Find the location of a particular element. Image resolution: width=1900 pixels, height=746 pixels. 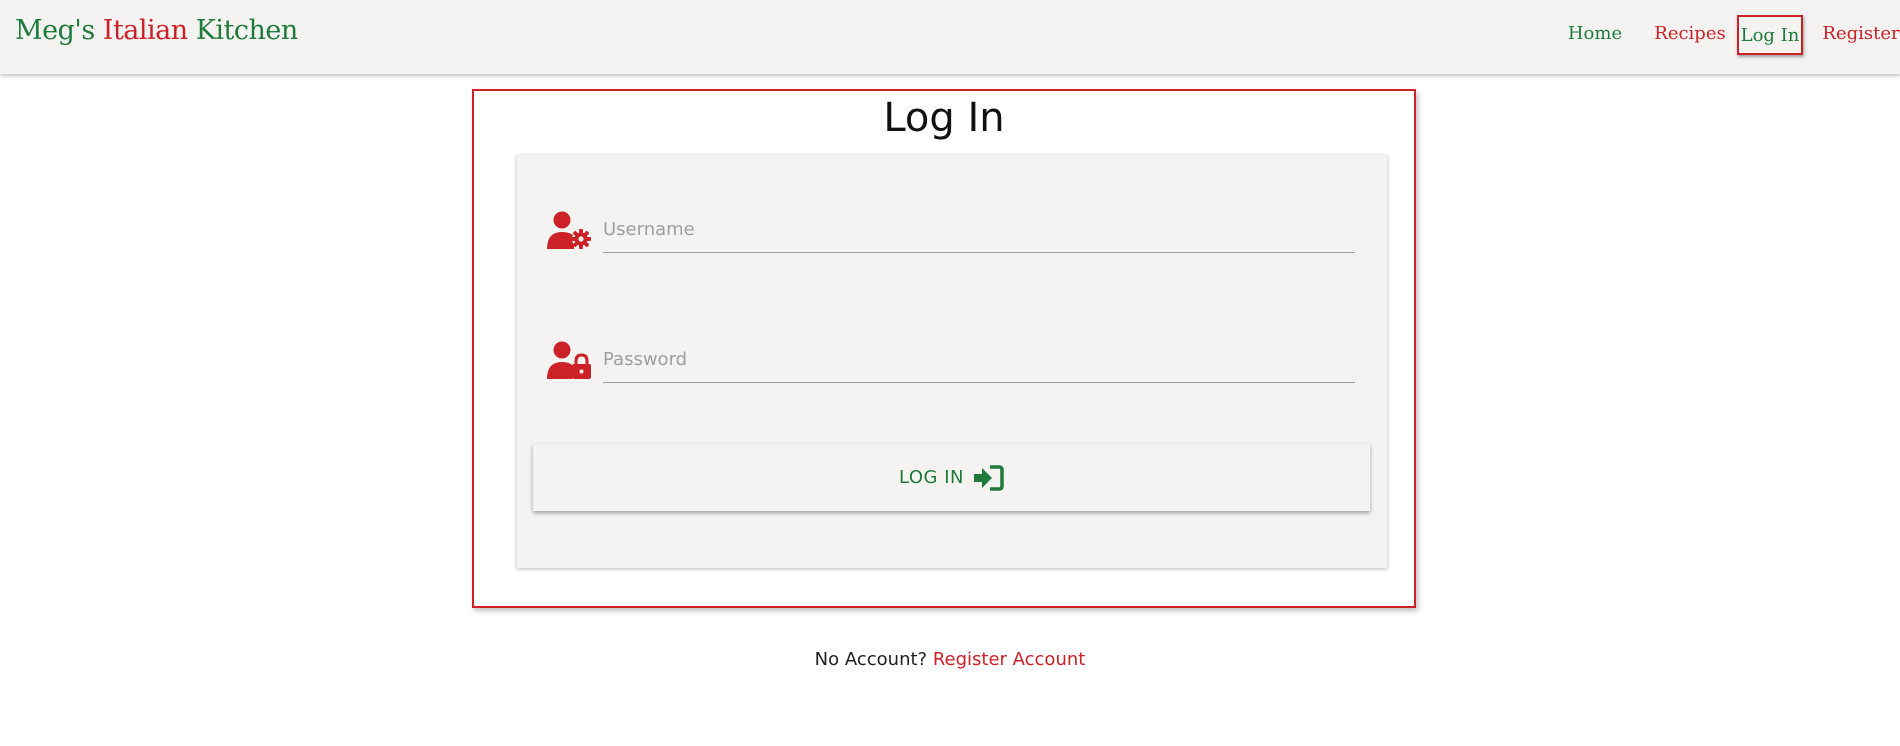

user-lock-icon is located at coordinates (569, 361).